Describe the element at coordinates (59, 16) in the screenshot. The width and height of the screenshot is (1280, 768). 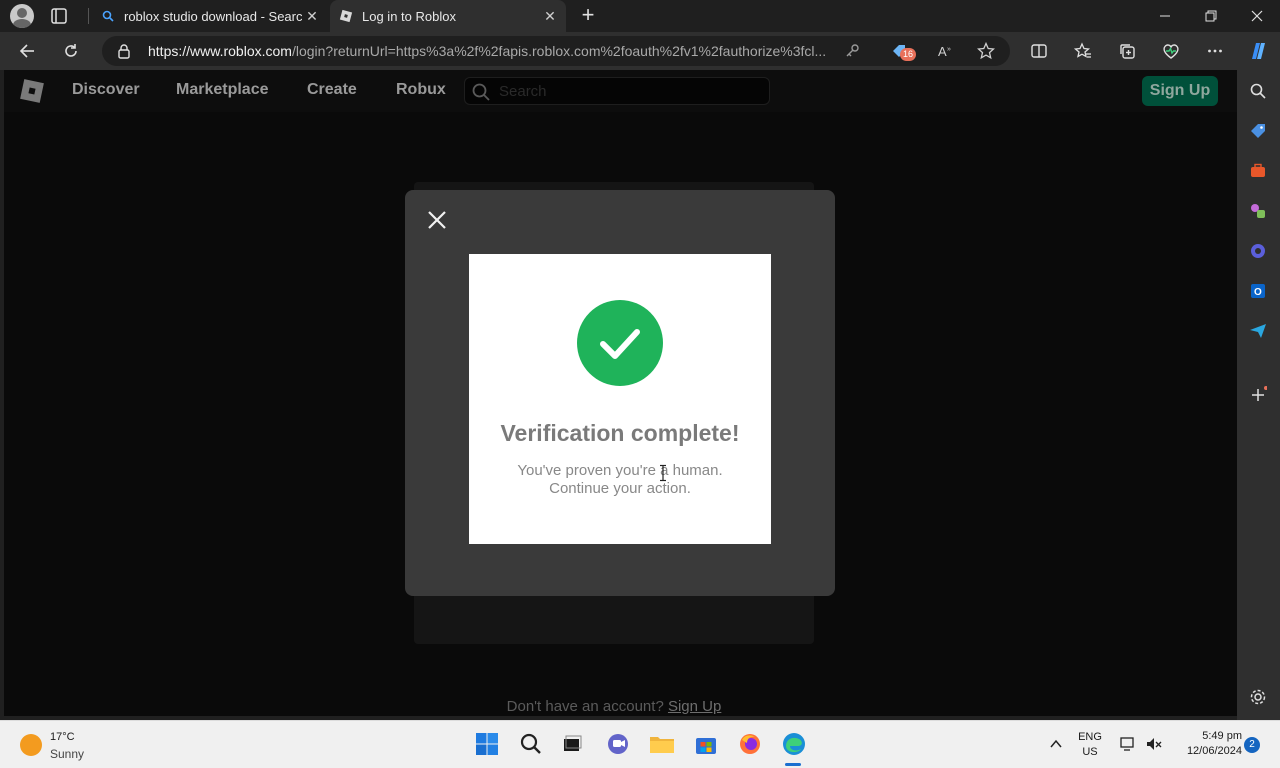
I see `tab-actions-icon` at that location.